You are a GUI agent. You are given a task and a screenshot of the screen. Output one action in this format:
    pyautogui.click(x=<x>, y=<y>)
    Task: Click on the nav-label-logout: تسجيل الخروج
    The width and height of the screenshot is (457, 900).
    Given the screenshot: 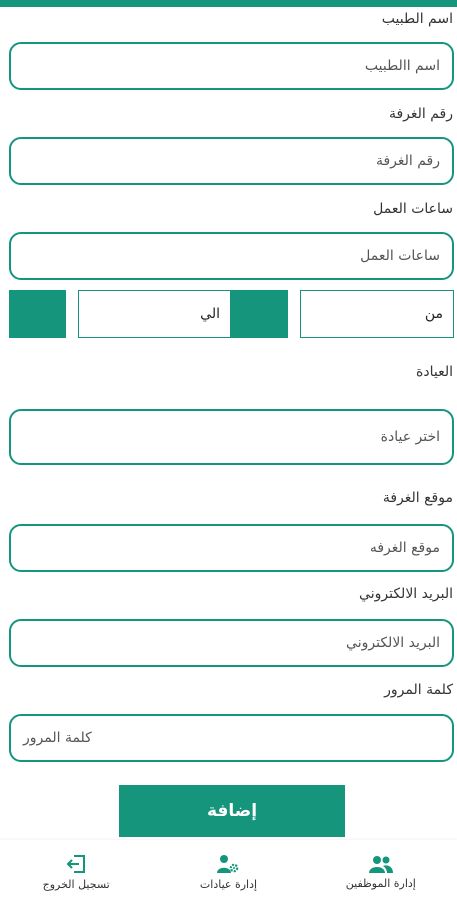 What is the action you would take?
    pyautogui.click(x=76, y=884)
    